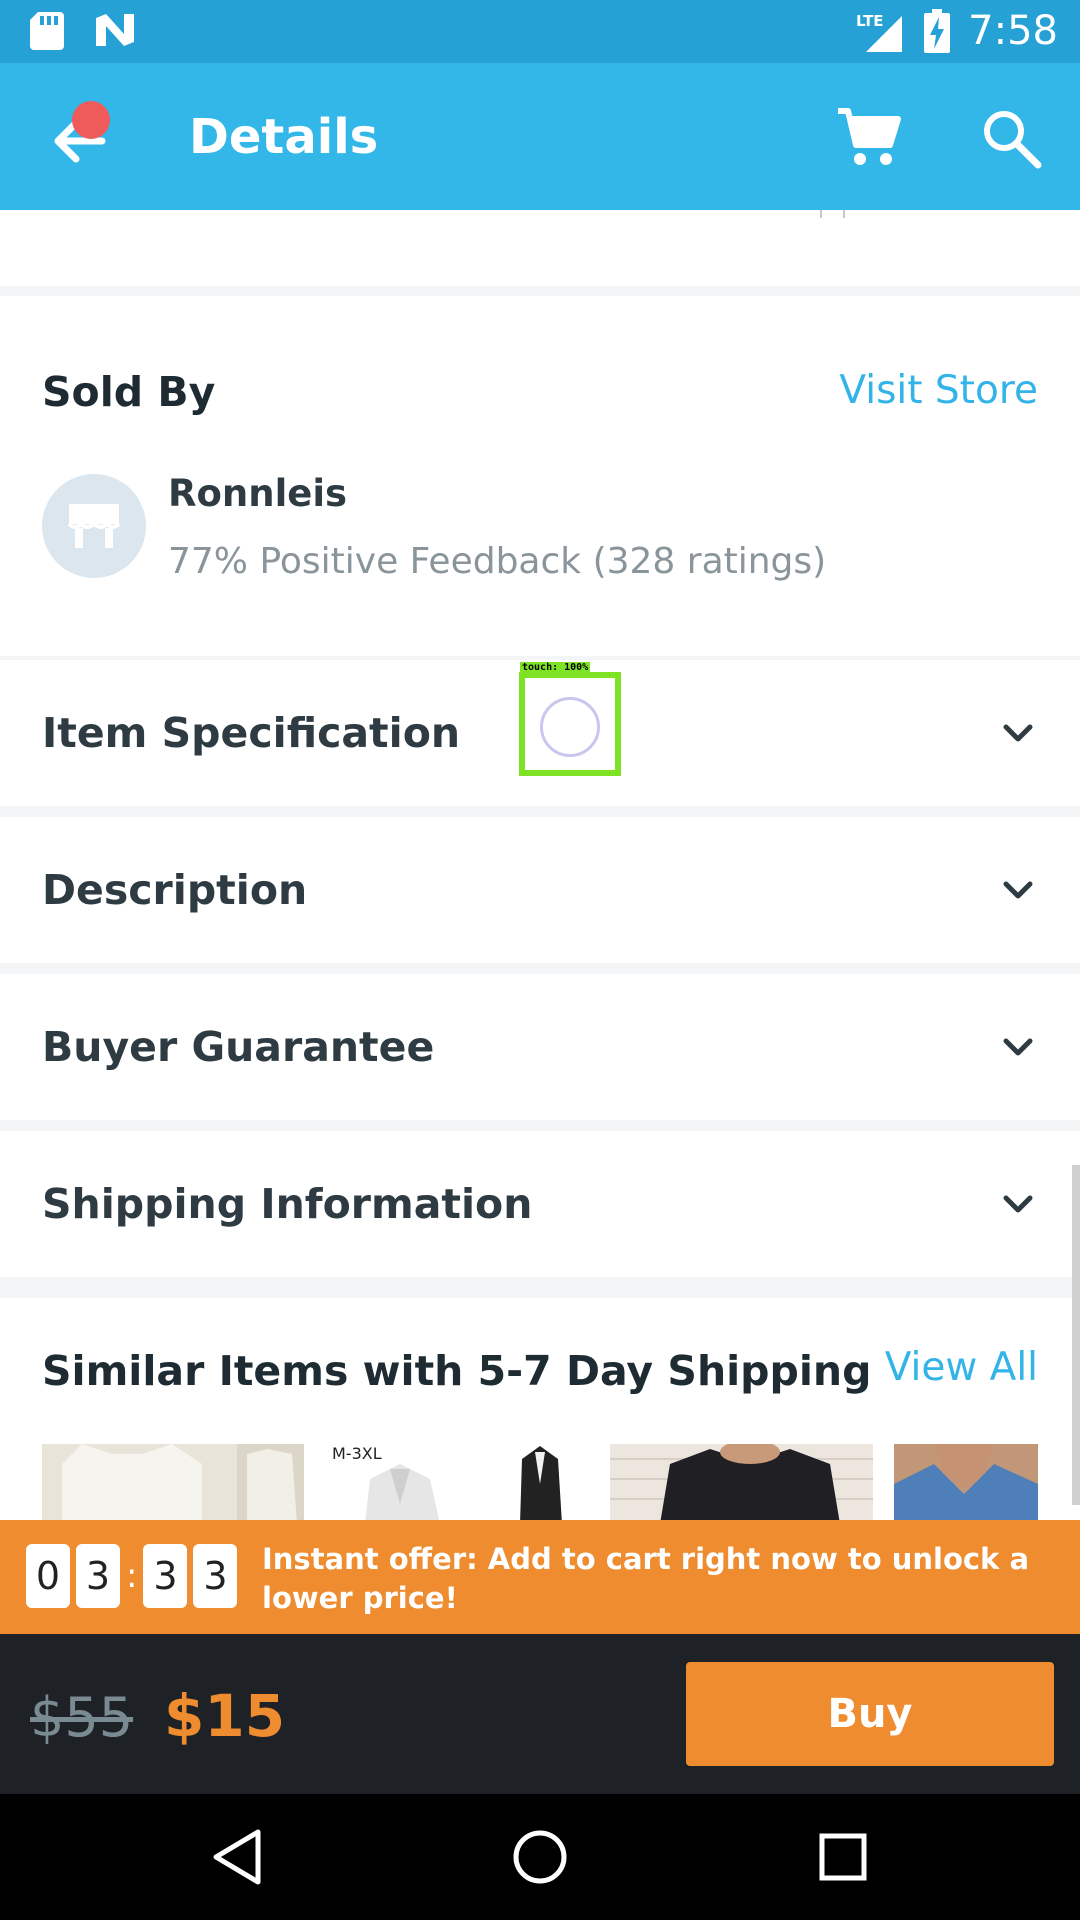 The width and height of the screenshot is (1080, 1920). I want to click on black-shirt-image, so click(741, 1484).